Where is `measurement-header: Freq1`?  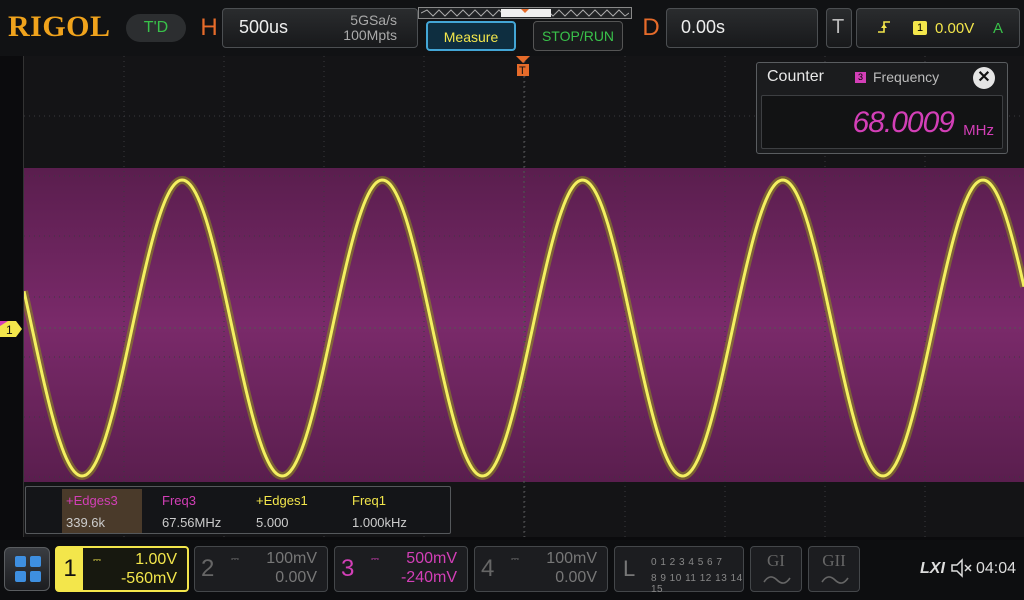 measurement-header: Freq1 is located at coordinates (369, 500).